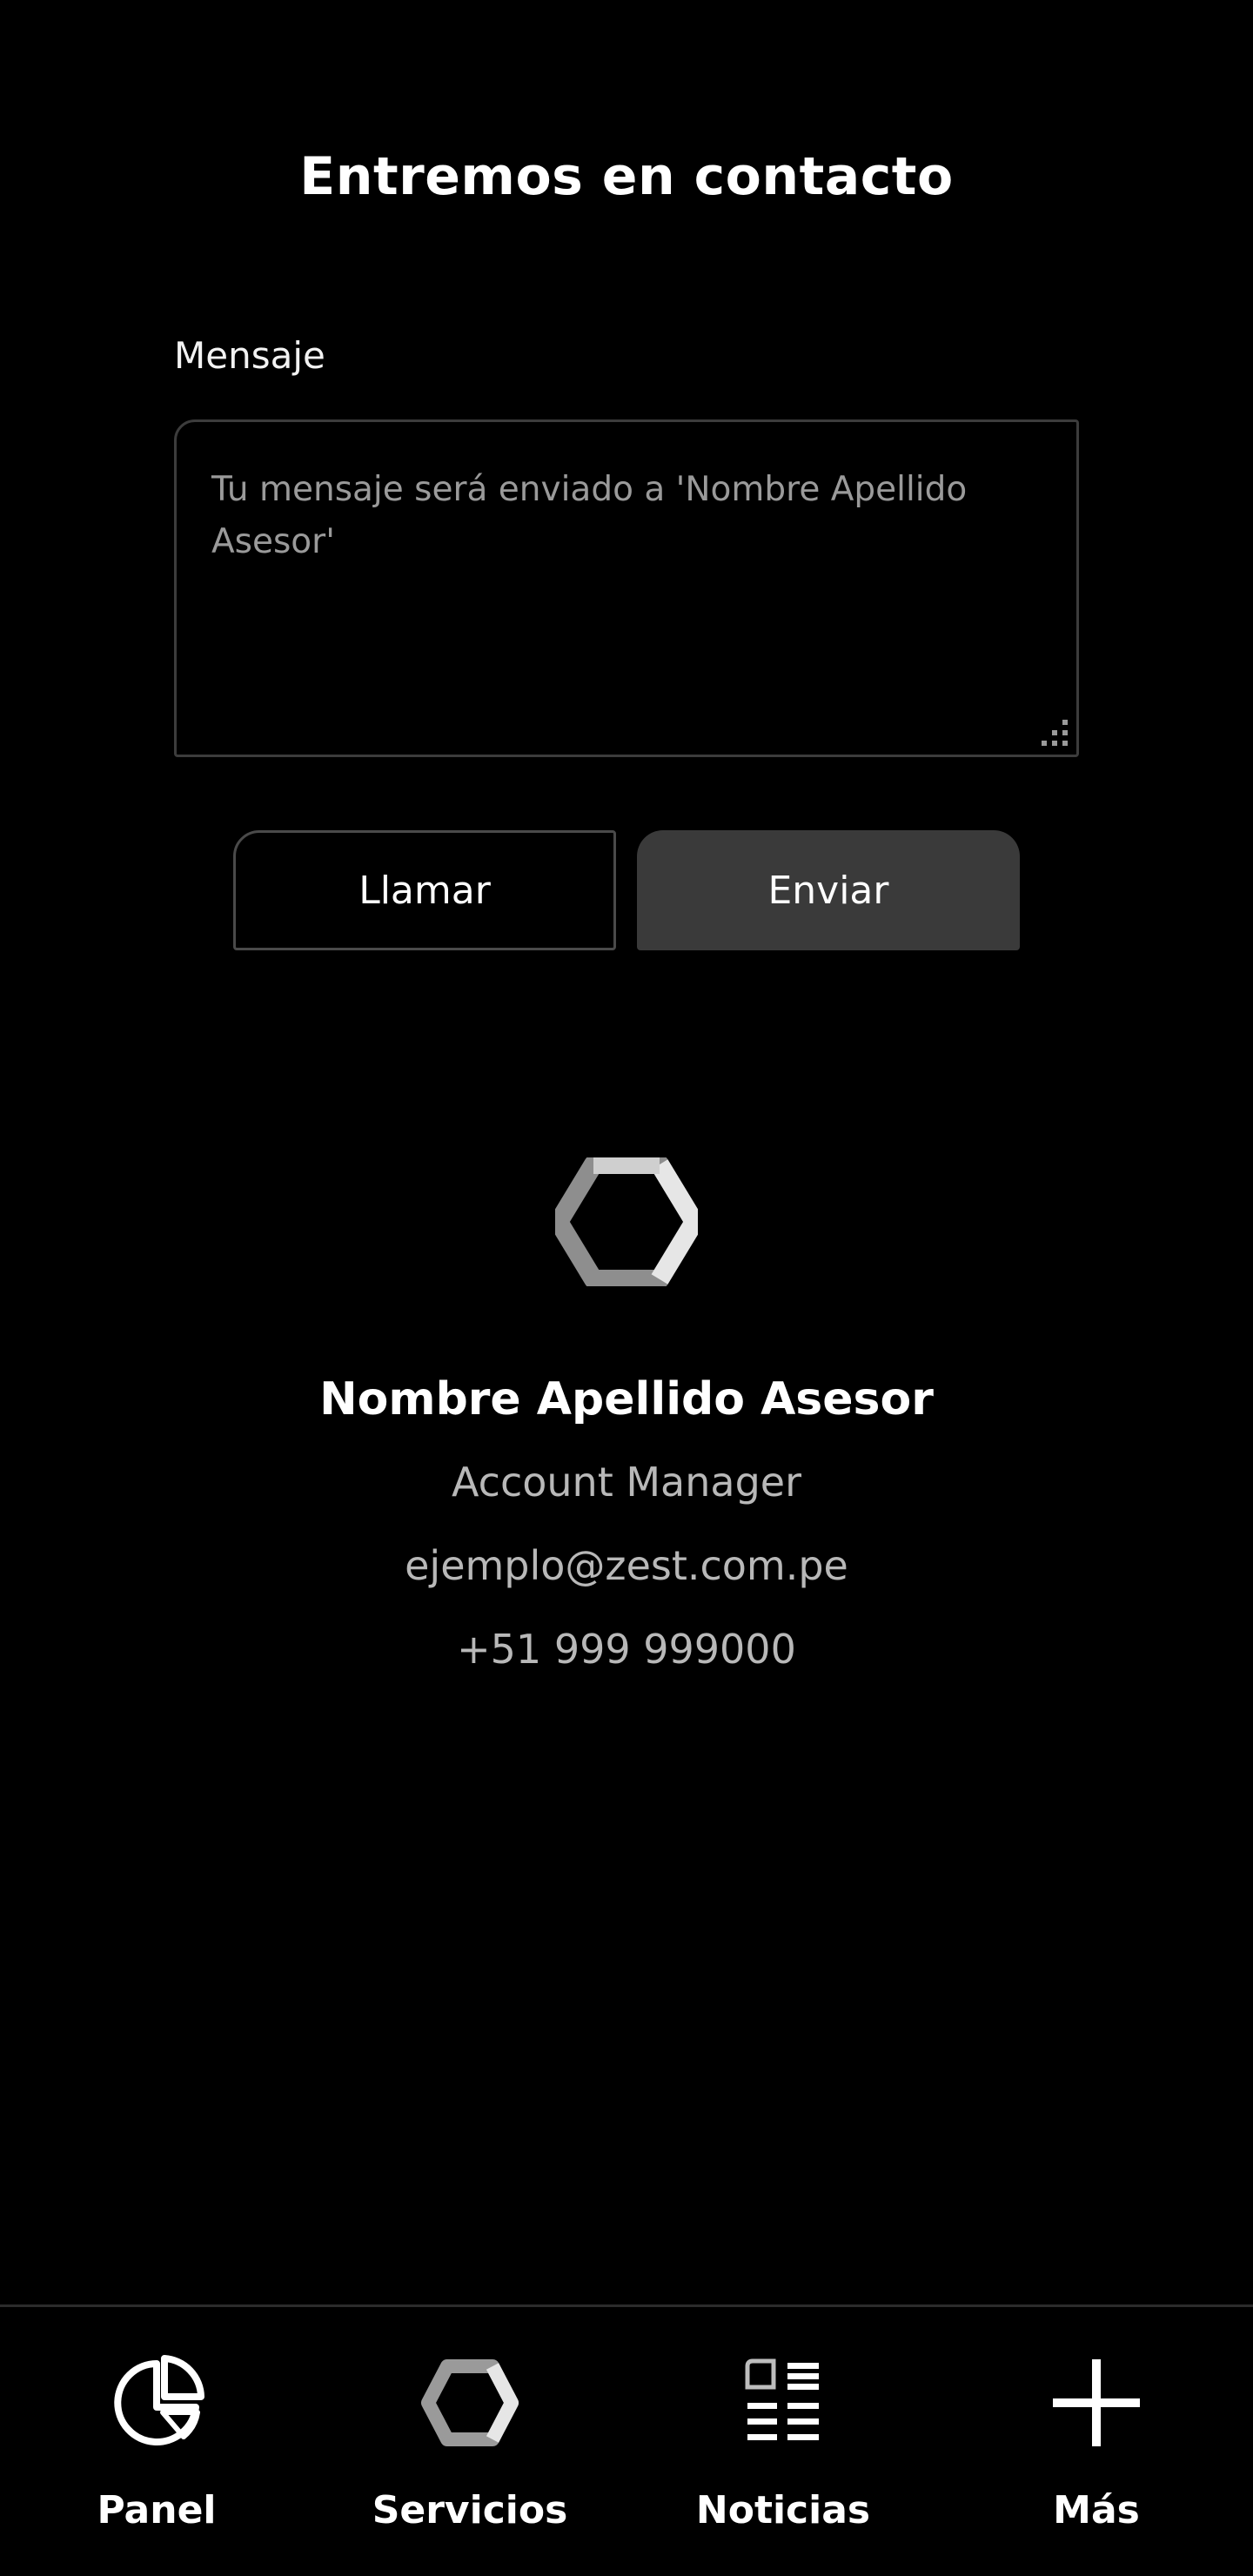 The height and width of the screenshot is (2576, 1253). I want to click on message-textarea, so click(626, 588).